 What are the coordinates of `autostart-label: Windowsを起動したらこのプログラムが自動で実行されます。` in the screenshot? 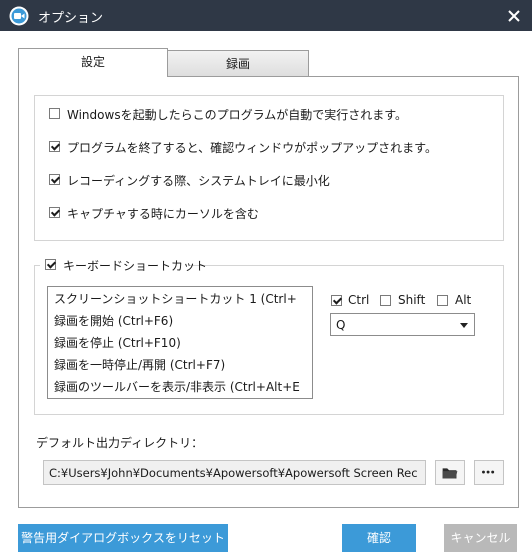 It's located at (237, 115).